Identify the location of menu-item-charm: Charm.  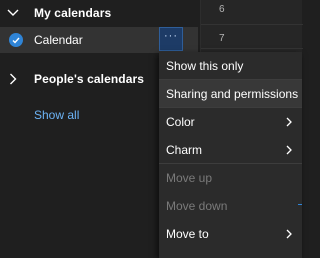
(230, 149).